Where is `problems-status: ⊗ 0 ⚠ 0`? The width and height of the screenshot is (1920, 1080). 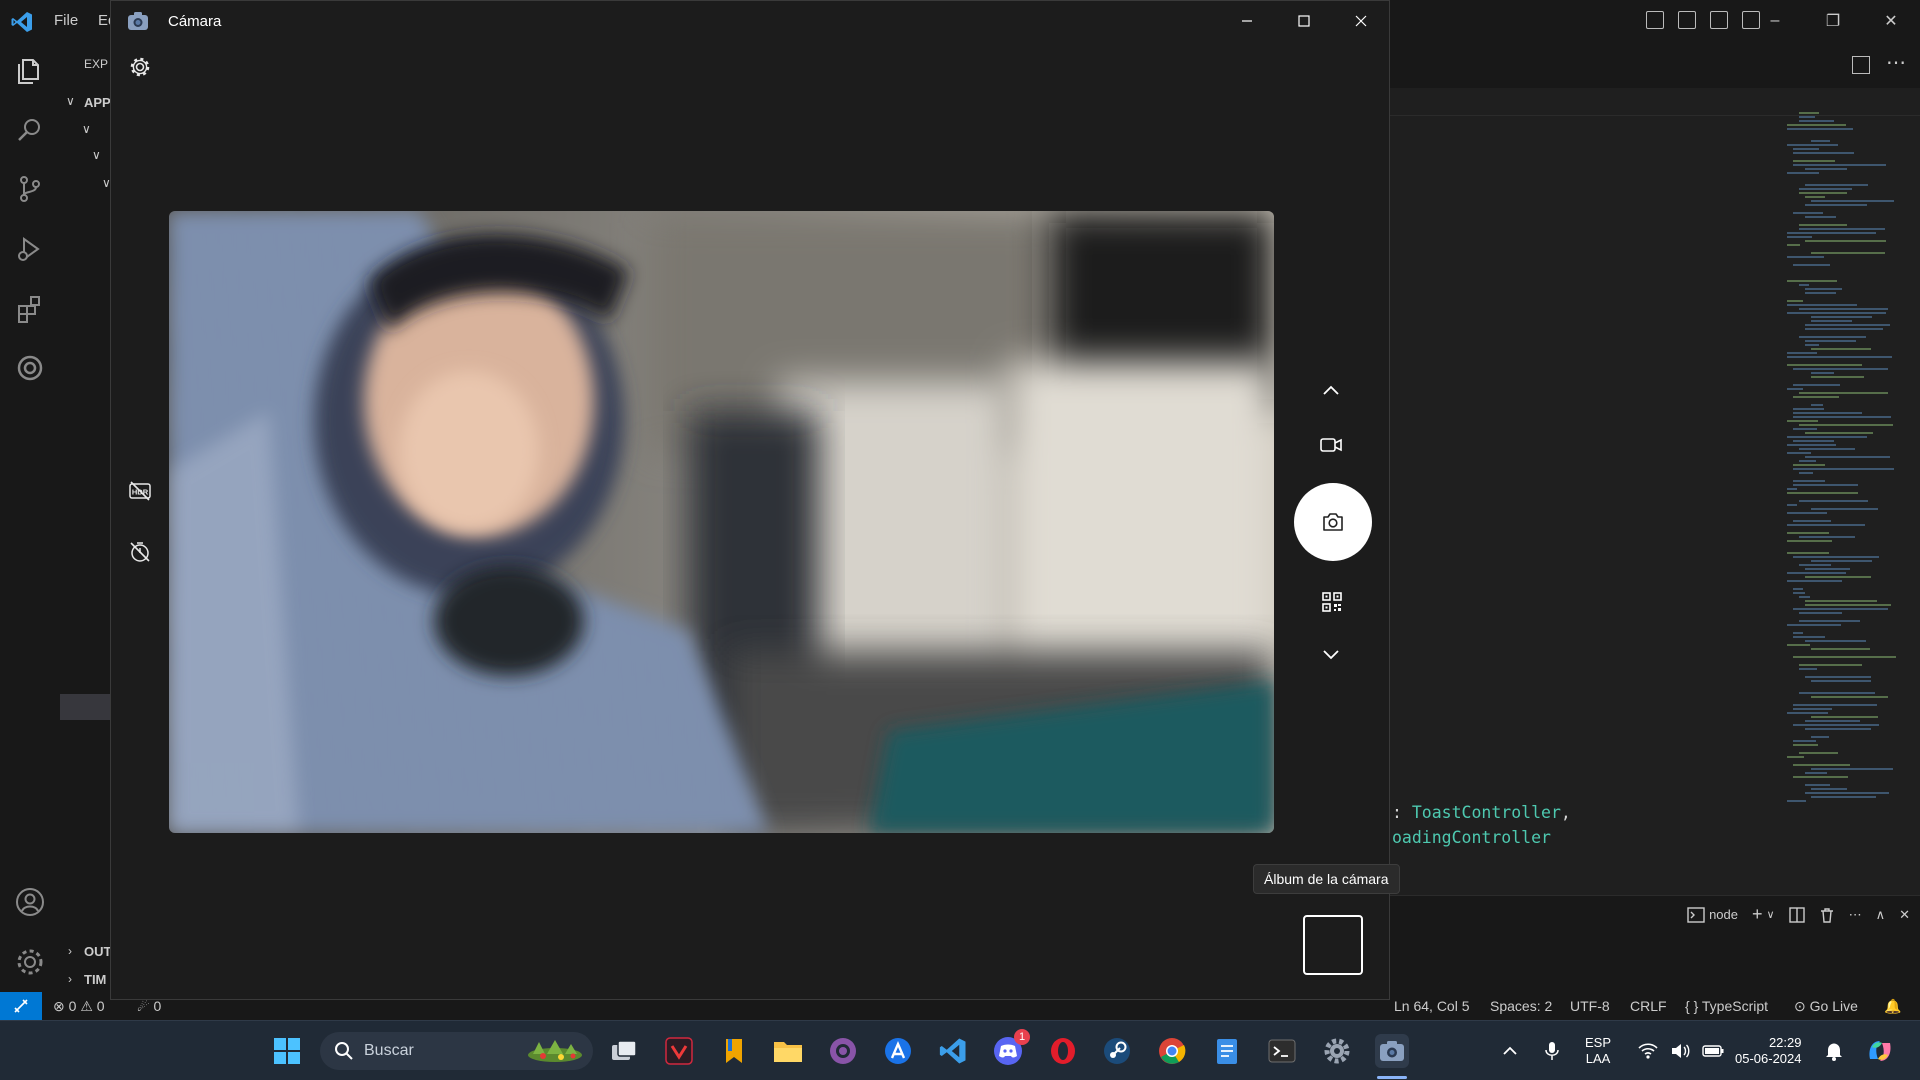
problems-status: ⊗ 0 ⚠ 0 is located at coordinates (79, 1006).